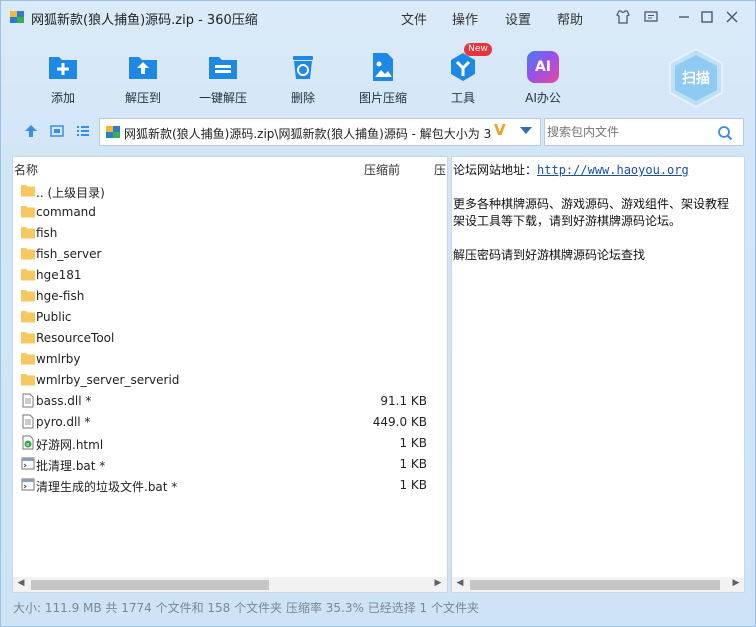 This screenshot has width=756, height=627. What do you see at coordinates (28, 463) in the screenshot?
I see `bat-file-icon` at bounding box center [28, 463].